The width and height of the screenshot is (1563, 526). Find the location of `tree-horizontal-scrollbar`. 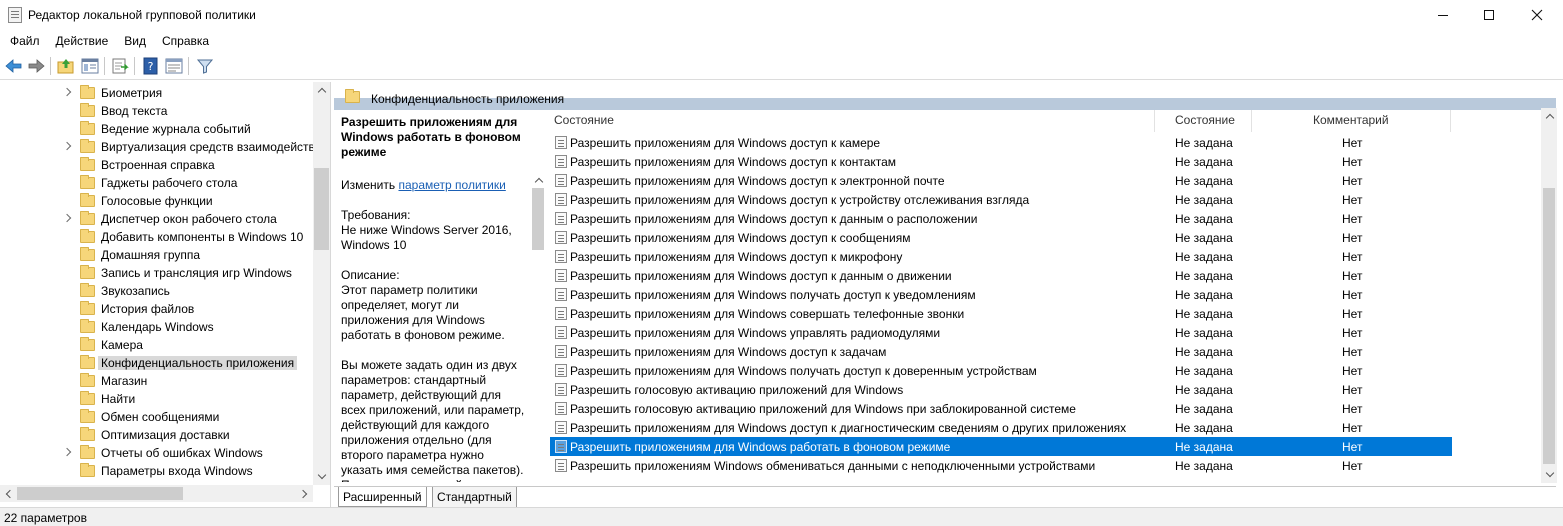

tree-horizontal-scrollbar is located at coordinates (156, 493).